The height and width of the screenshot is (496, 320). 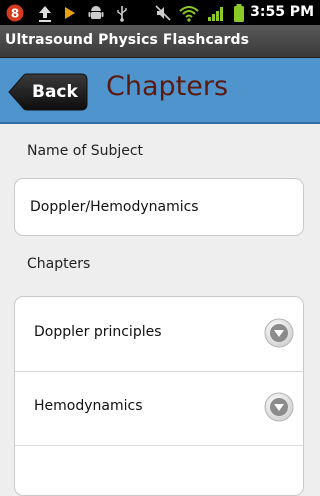 I want to click on back-button: Back, so click(x=48, y=92).